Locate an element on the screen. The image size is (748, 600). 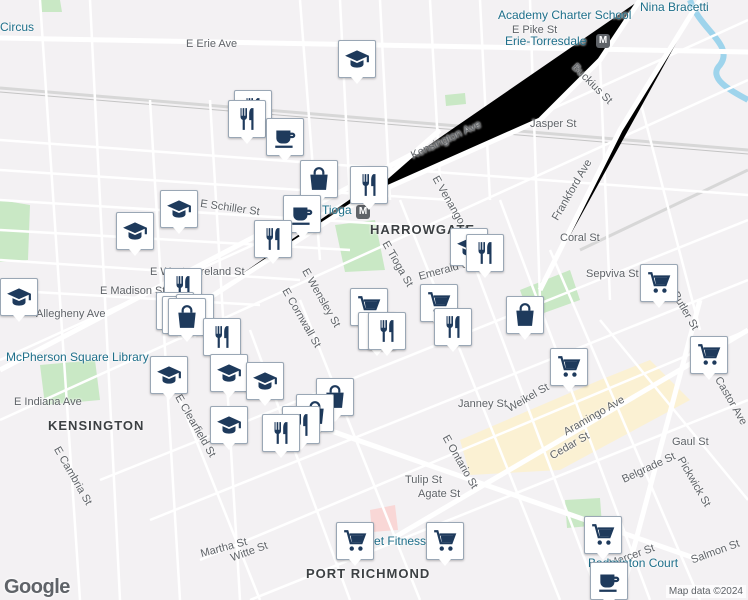
street-label: Tulip St is located at coordinates (423, 480).